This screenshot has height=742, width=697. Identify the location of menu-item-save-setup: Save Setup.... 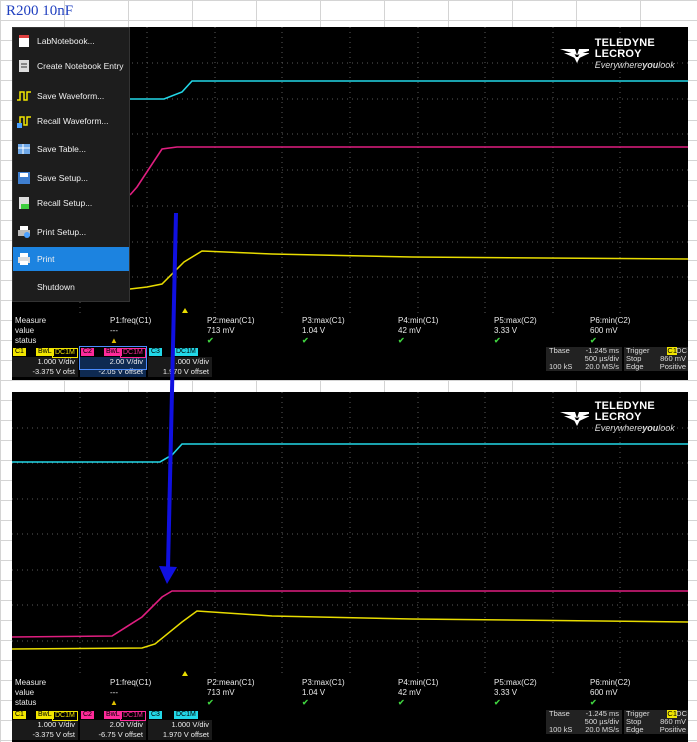
(71, 178).